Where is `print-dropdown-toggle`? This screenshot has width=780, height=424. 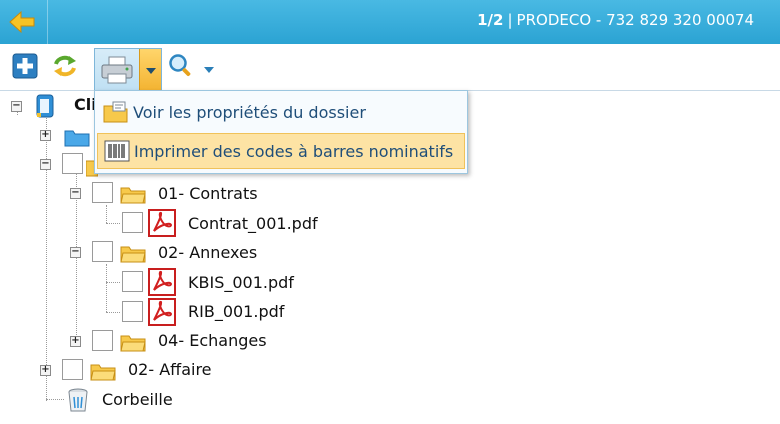 print-dropdown-toggle is located at coordinates (150, 70).